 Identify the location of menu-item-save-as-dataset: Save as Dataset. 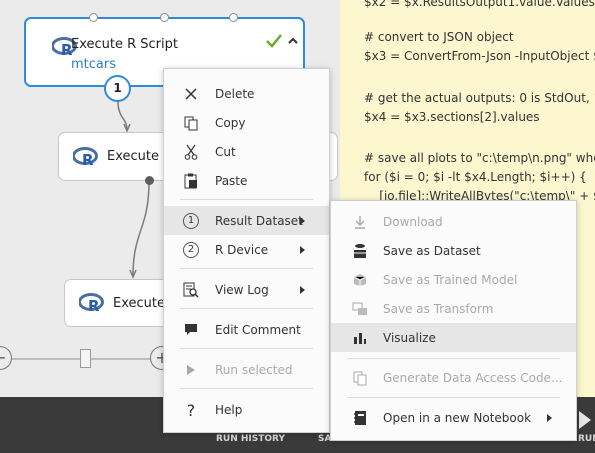
(453, 250).